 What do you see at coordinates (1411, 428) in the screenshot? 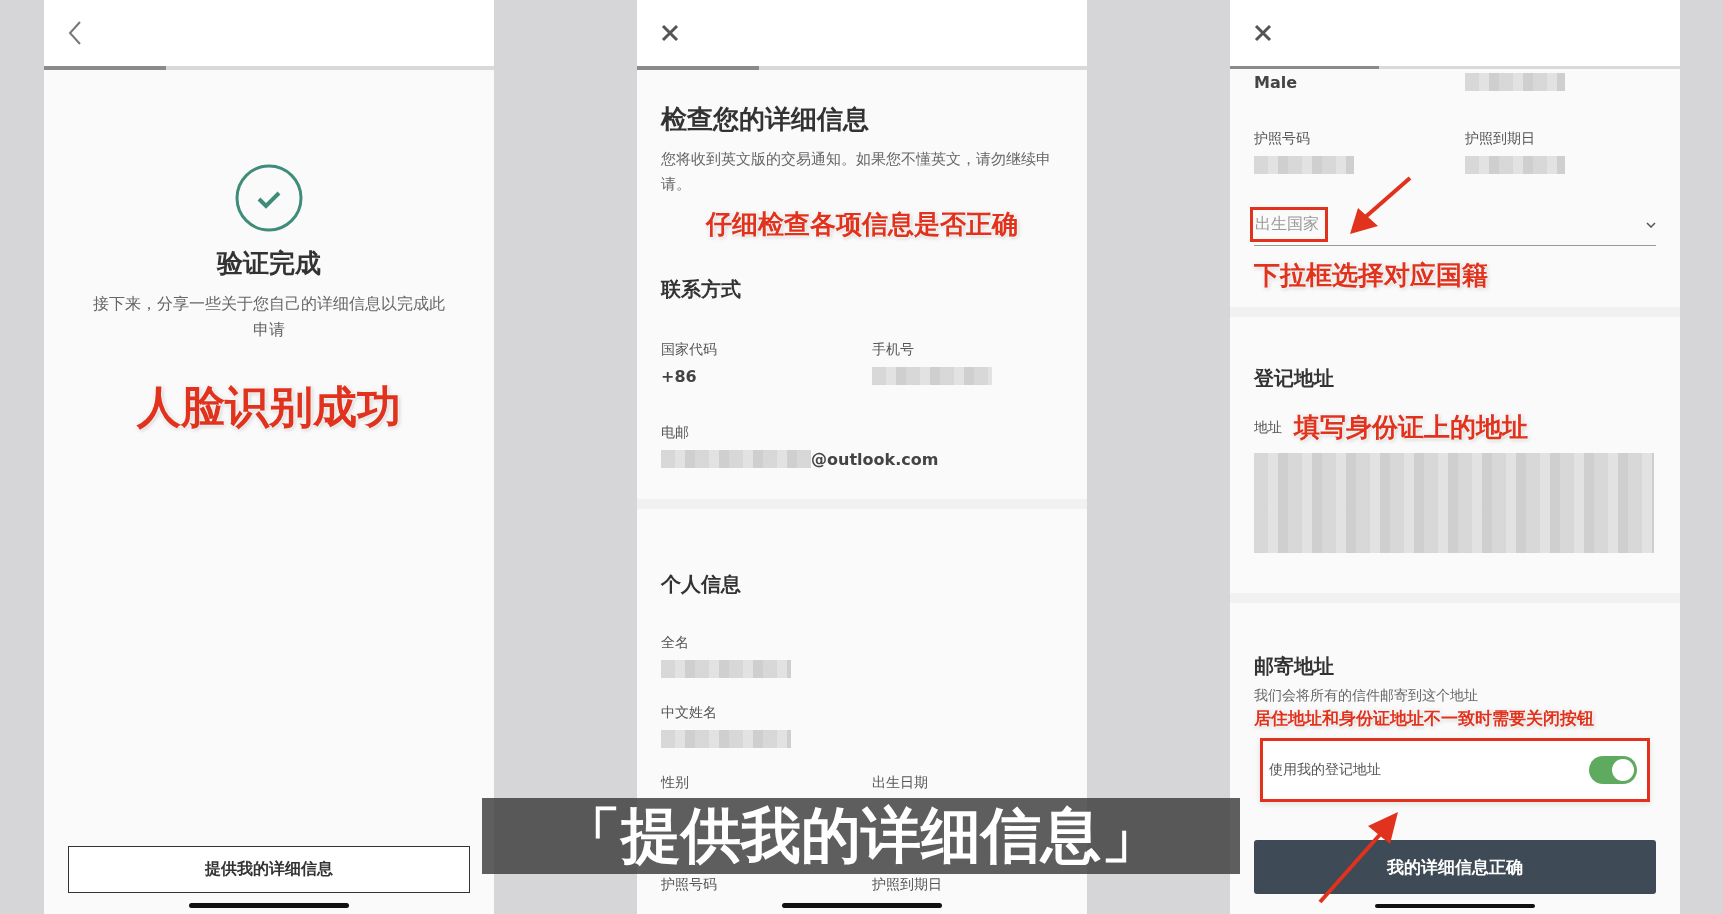
I see `annotation-text: 填写身份证上的地址` at bounding box center [1411, 428].